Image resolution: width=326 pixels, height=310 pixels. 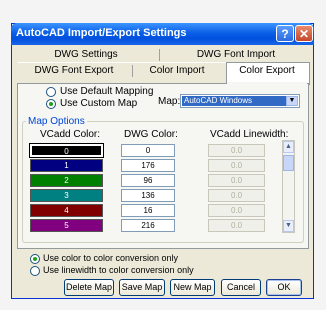 I want to click on save-map-button: Save Map, so click(x=142, y=287).